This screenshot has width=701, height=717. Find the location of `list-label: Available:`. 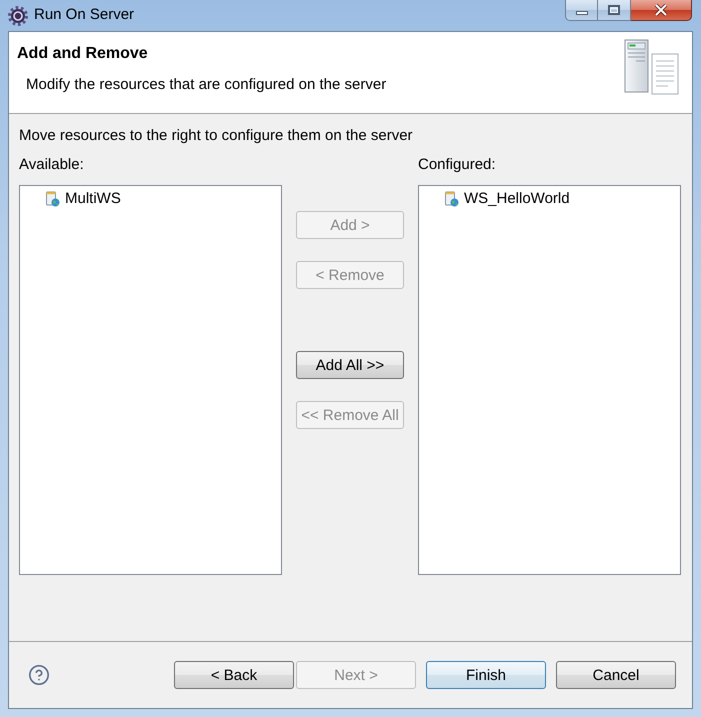

list-label: Available: is located at coordinates (52, 165).